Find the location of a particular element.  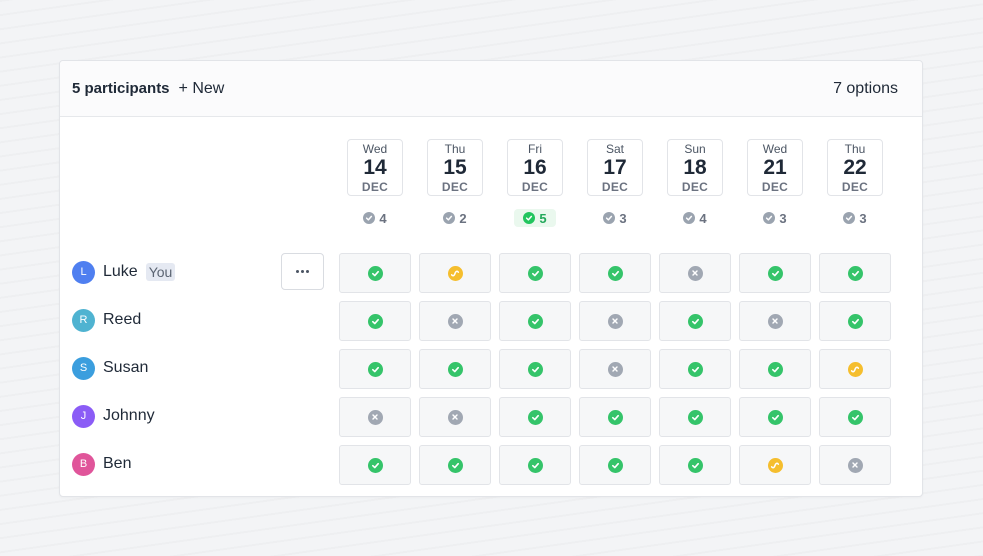

yes-count-14: 4 is located at coordinates (375, 218).